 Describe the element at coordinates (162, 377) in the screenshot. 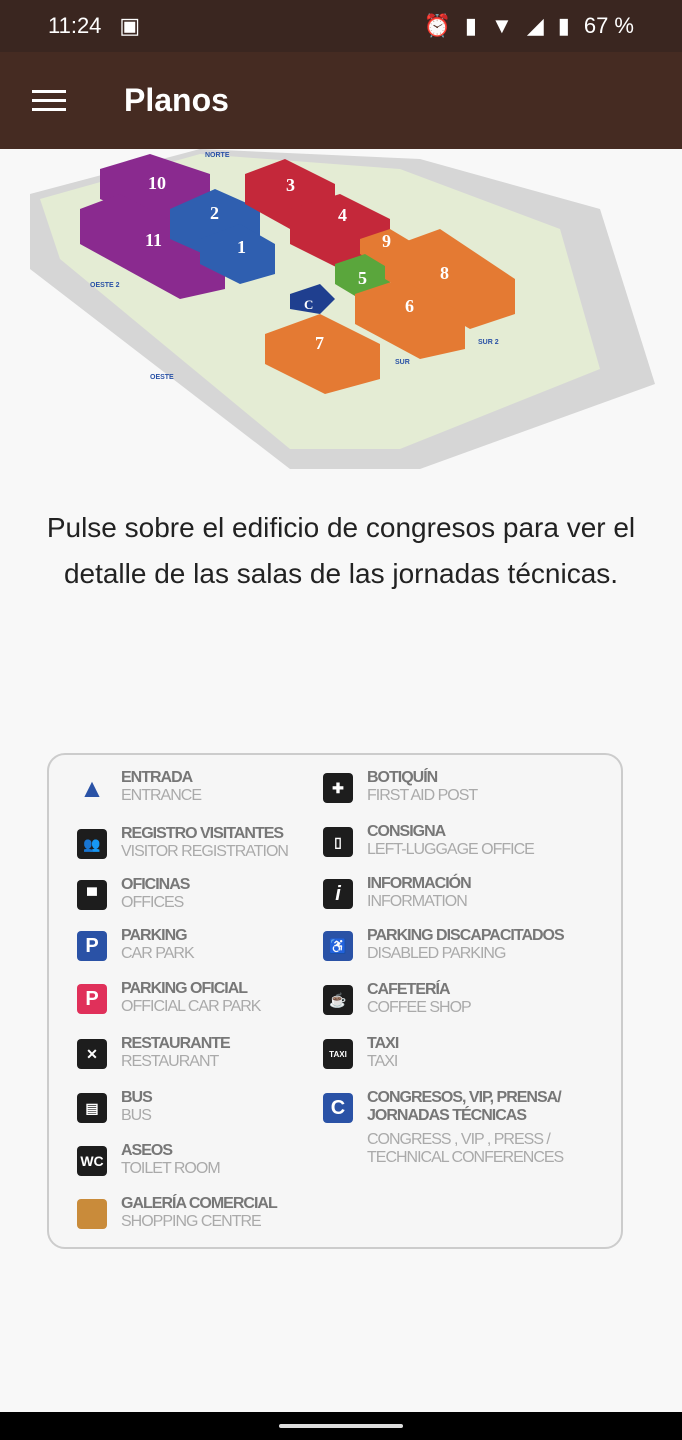

I see `gate-oeste: OESTE` at that location.